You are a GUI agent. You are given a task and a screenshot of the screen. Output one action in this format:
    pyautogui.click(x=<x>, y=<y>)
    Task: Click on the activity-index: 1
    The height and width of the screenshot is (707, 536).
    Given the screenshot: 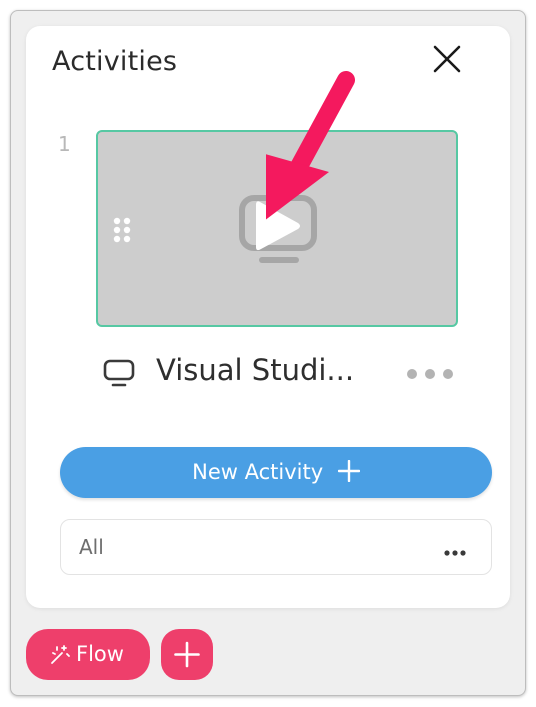 What is the action you would take?
    pyautogui.click(x=64, y=144)
    